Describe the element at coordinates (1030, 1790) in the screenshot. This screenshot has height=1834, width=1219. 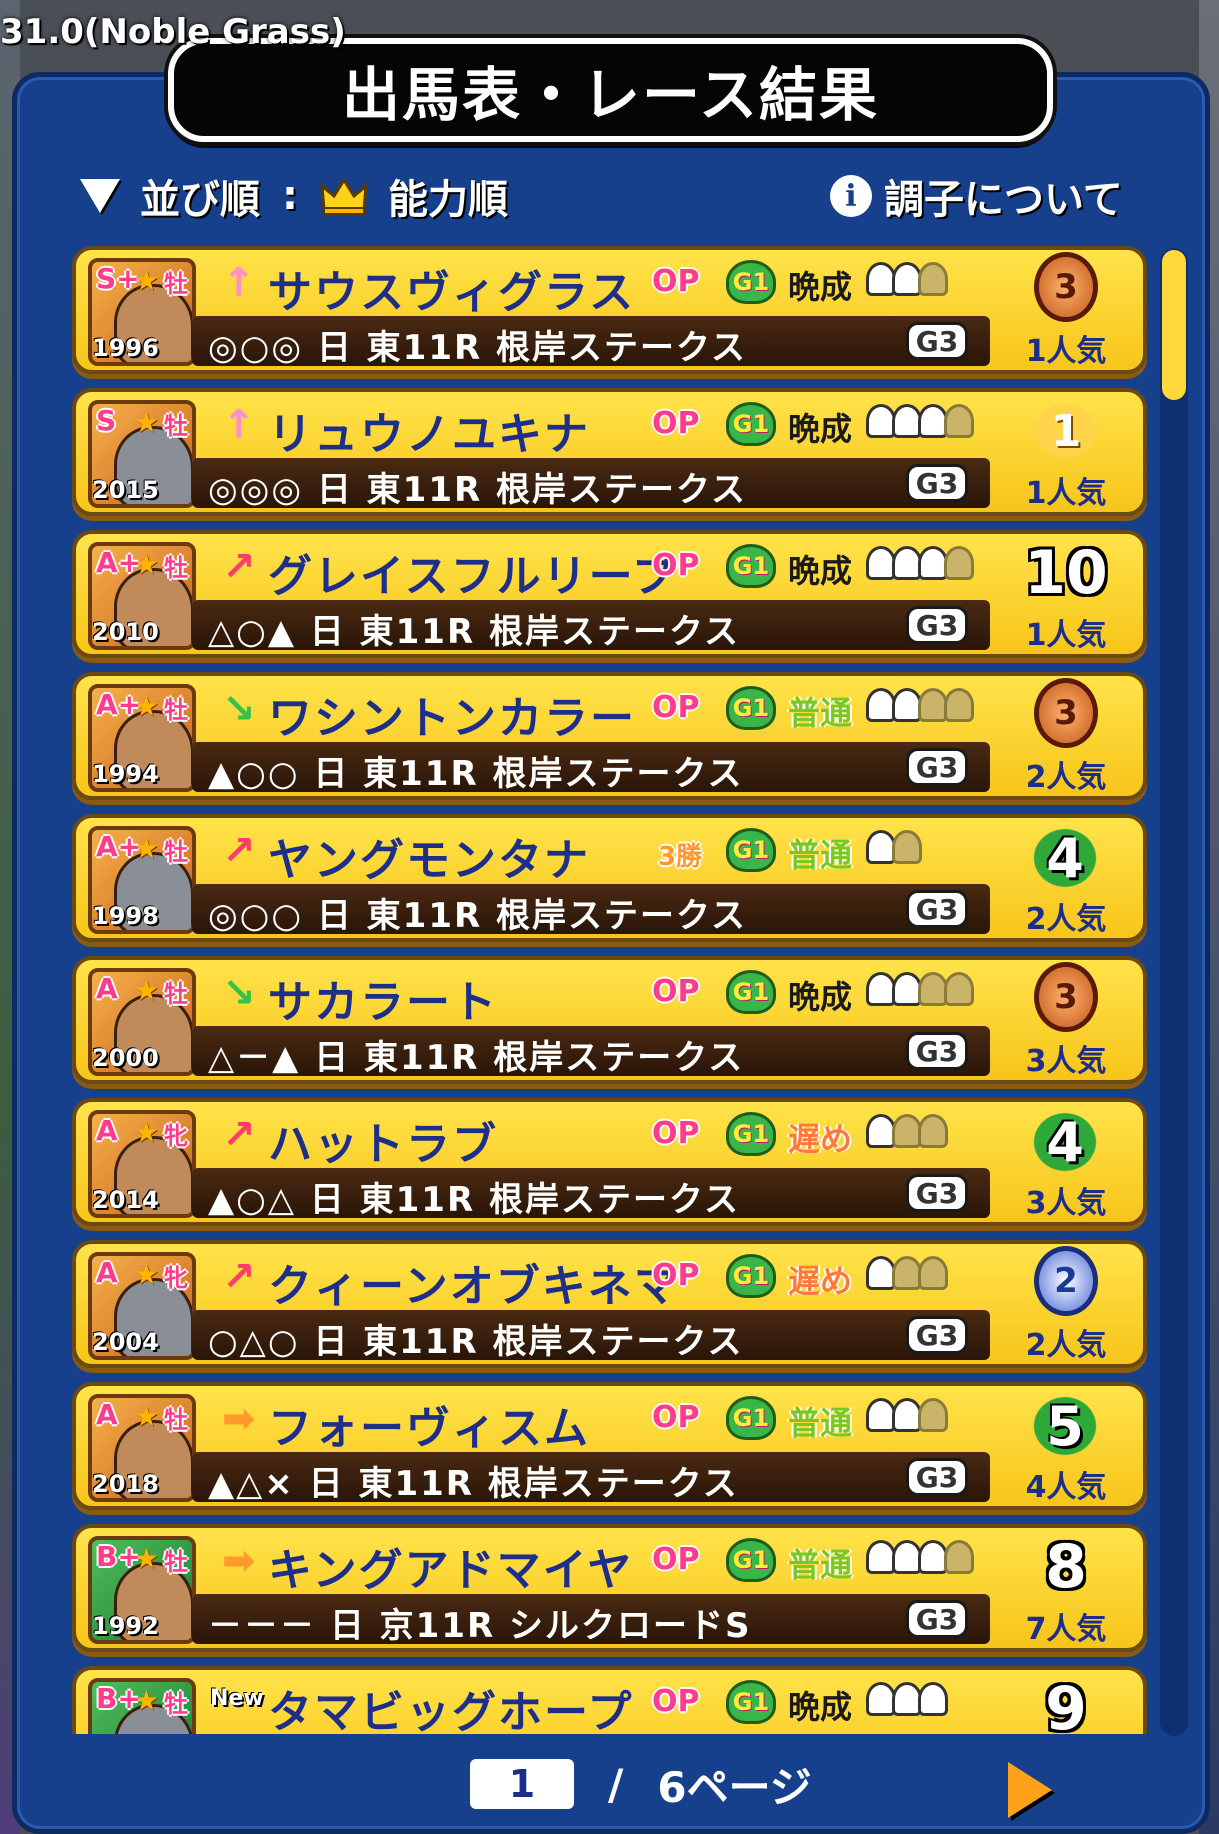
I see `next-page-icon` at that location.